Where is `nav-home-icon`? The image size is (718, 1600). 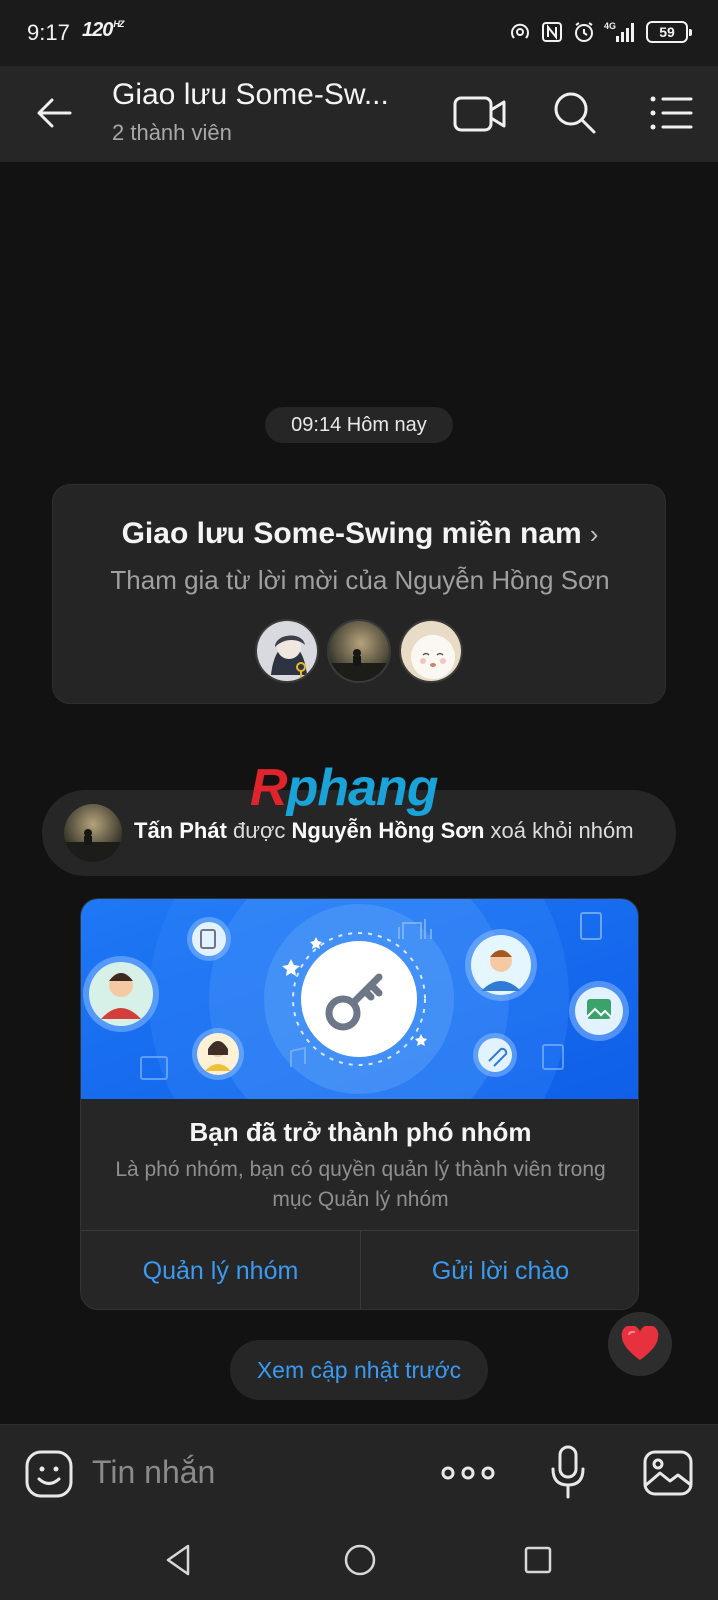
nav-home-icon is located at coordinates (360, 1560).